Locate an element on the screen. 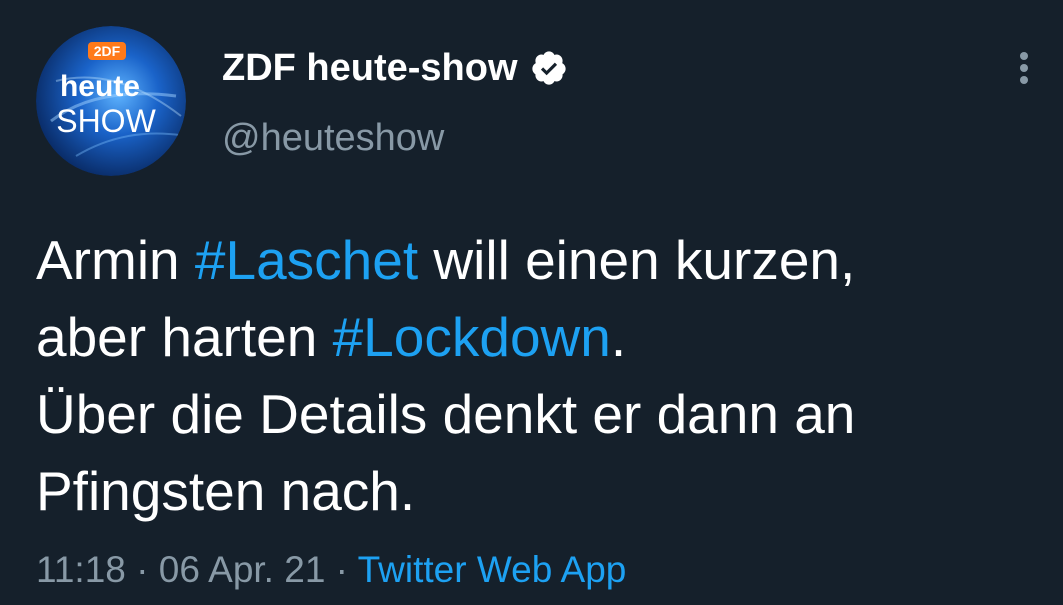 The height and width of the screenshot is (605, 1063). tweet-line: Pfingsten nach. is located at coordinates (226, 491).